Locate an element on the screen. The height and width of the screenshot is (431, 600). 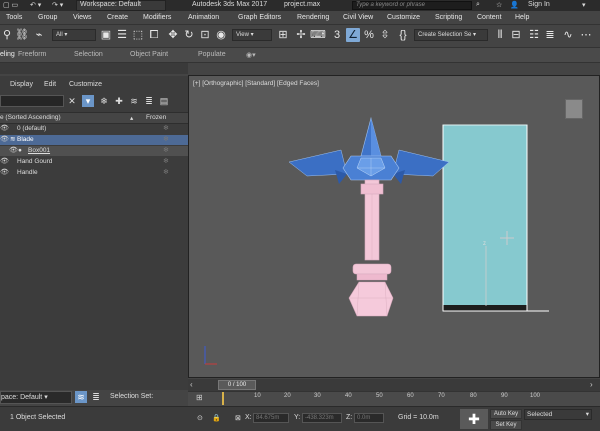
menu-create: Create is located at coordinates (117, 17).